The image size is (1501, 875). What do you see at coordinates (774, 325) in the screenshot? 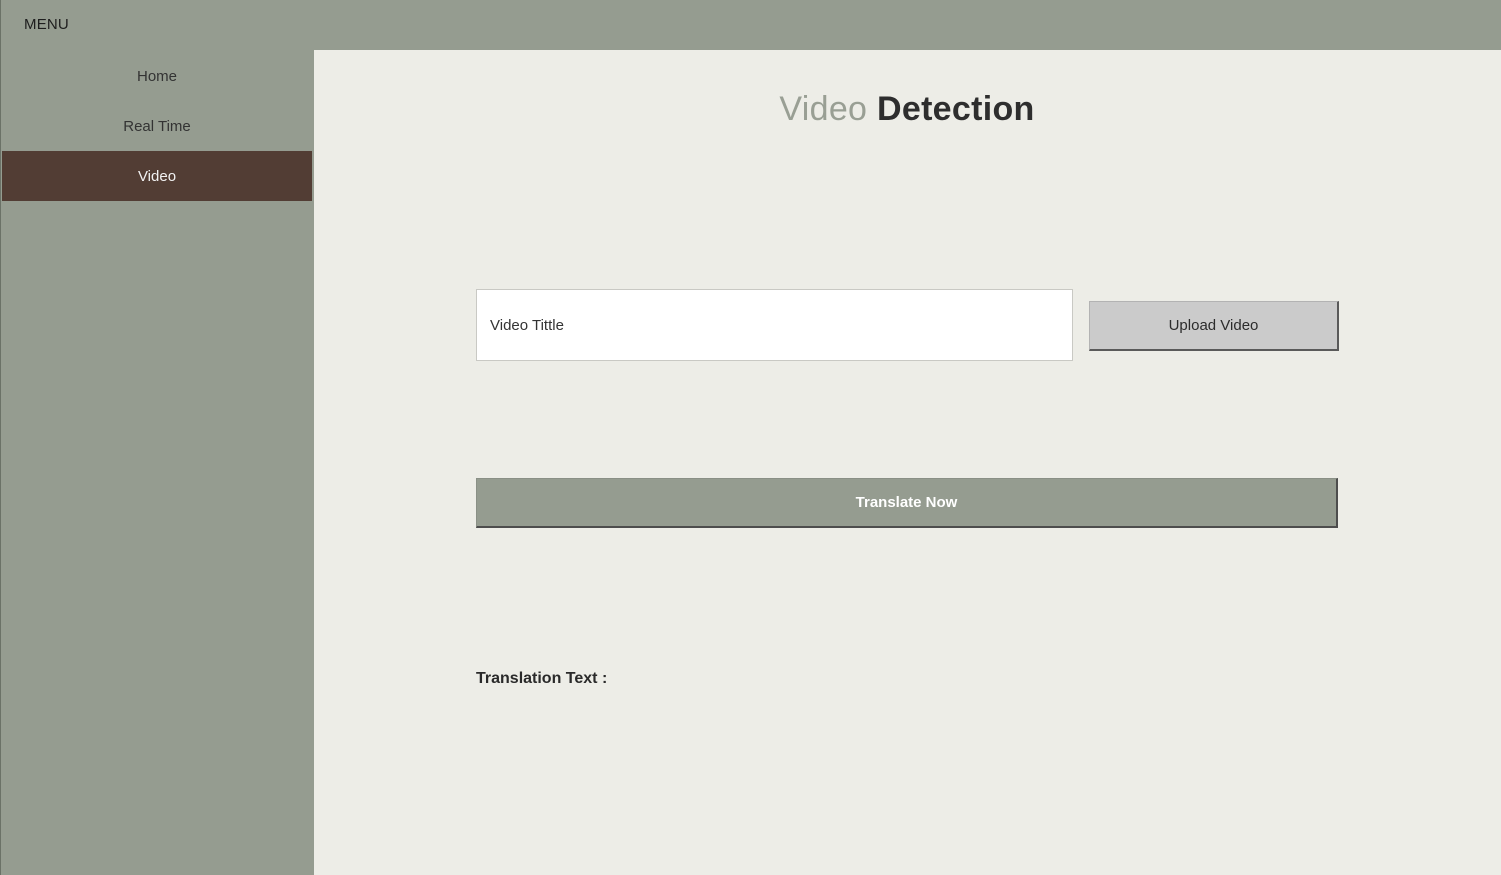
I see `video-title-input: Video Tittle` at bounding box center [774, 325].